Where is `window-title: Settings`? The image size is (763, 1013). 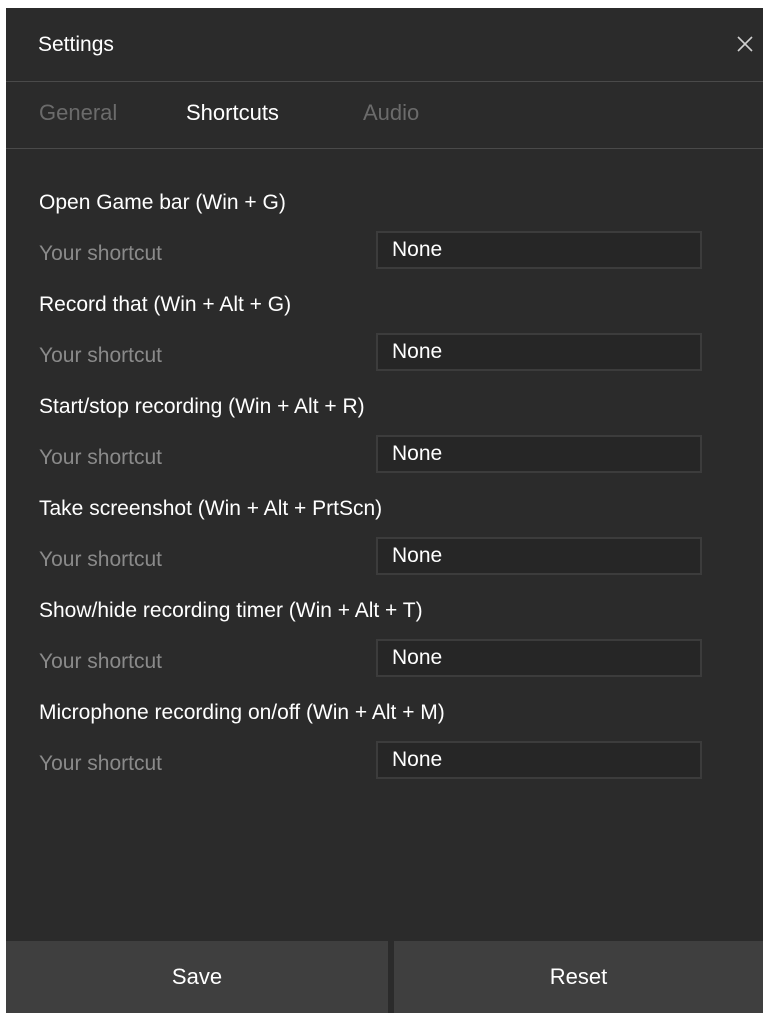
window-title: Settings is located at coordinates (76, 44).